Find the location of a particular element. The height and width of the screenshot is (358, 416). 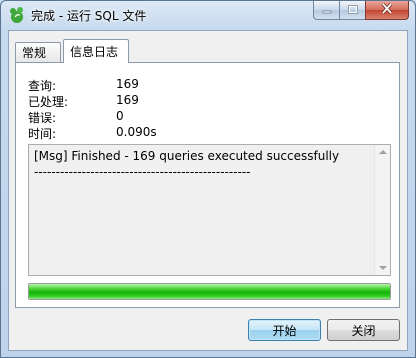

tab-message-log: 信息日志 is located at coordinates (96, 51).